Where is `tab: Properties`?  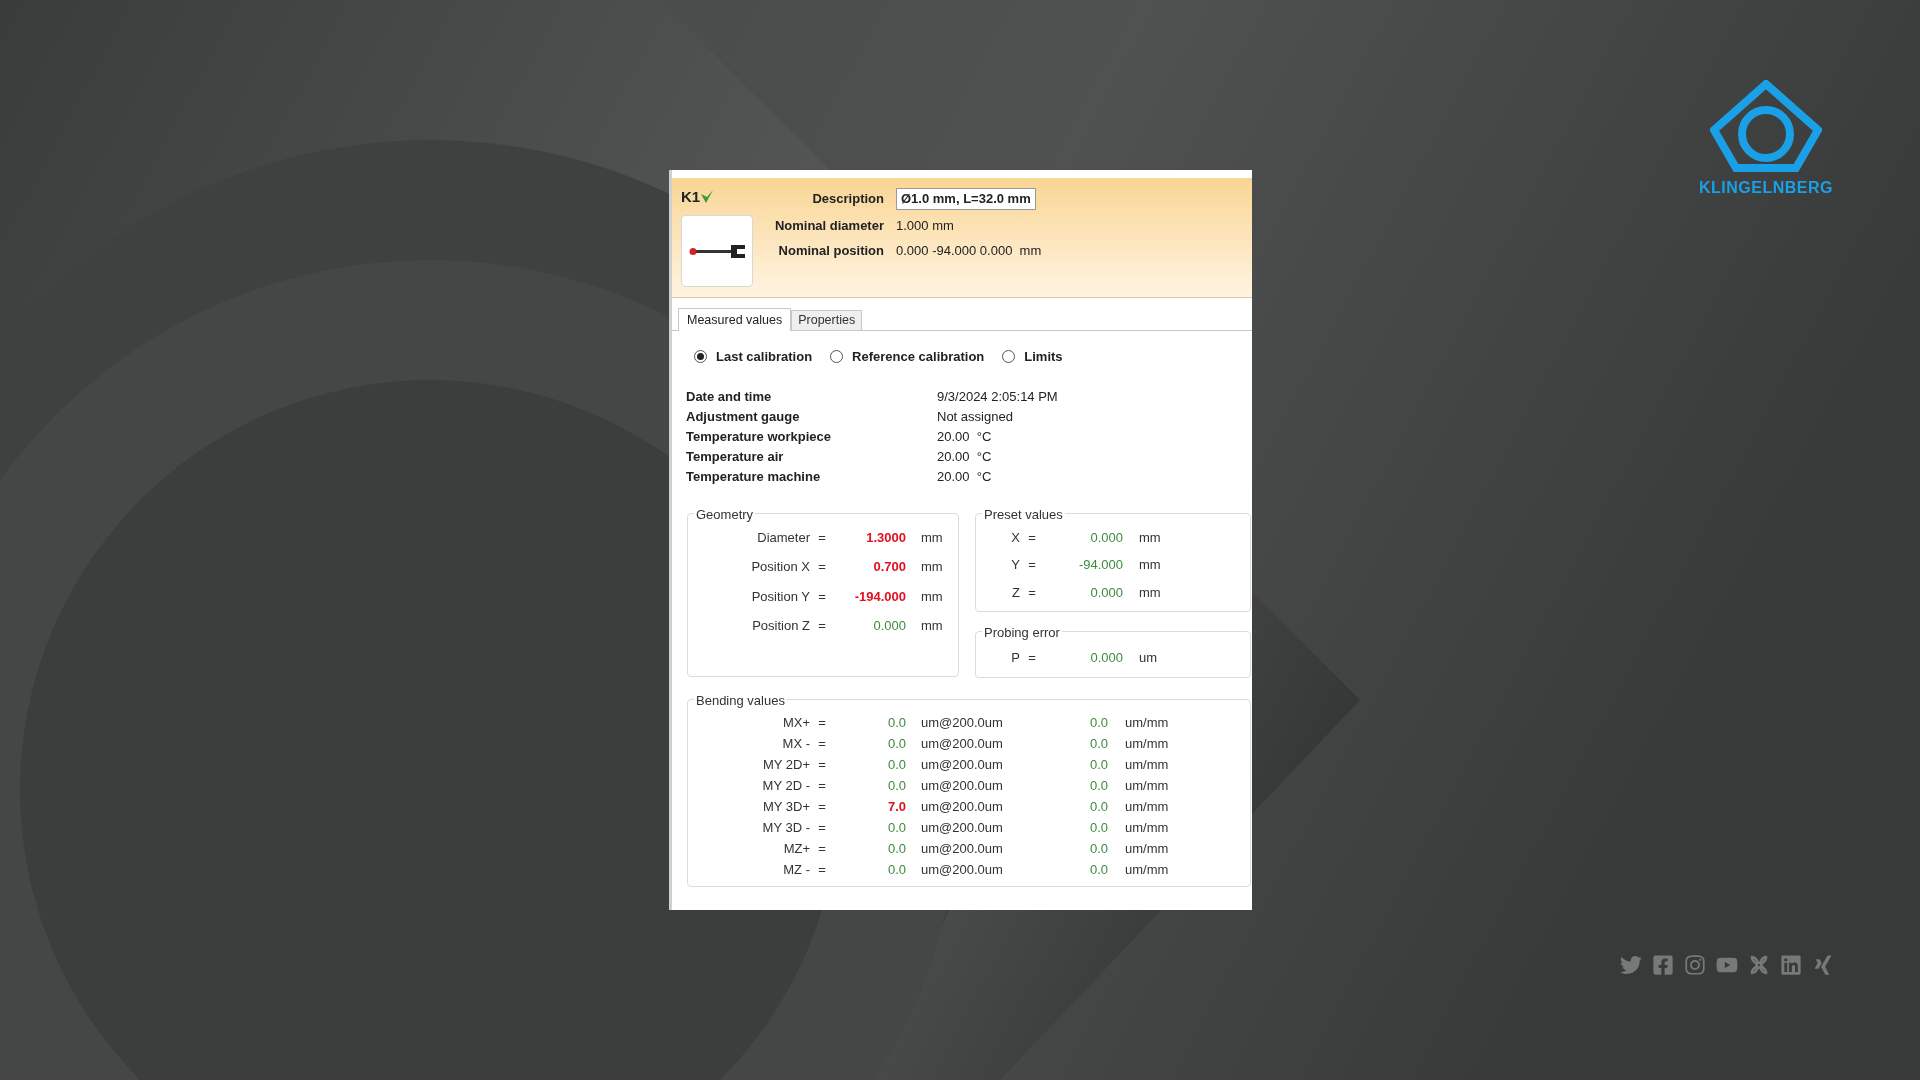 tab: Properties is located at coordinates (827, 320).